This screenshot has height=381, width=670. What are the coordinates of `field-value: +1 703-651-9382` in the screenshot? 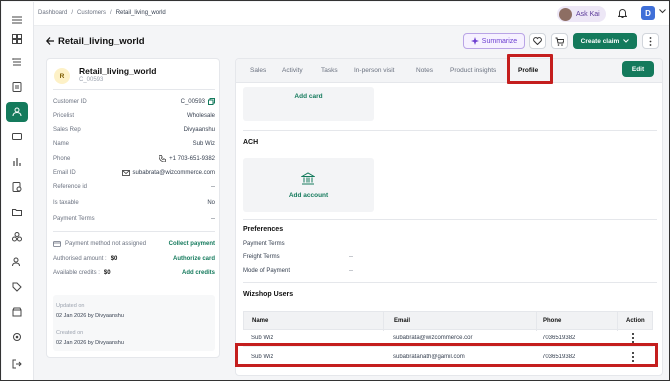 It's located at (192, 159).